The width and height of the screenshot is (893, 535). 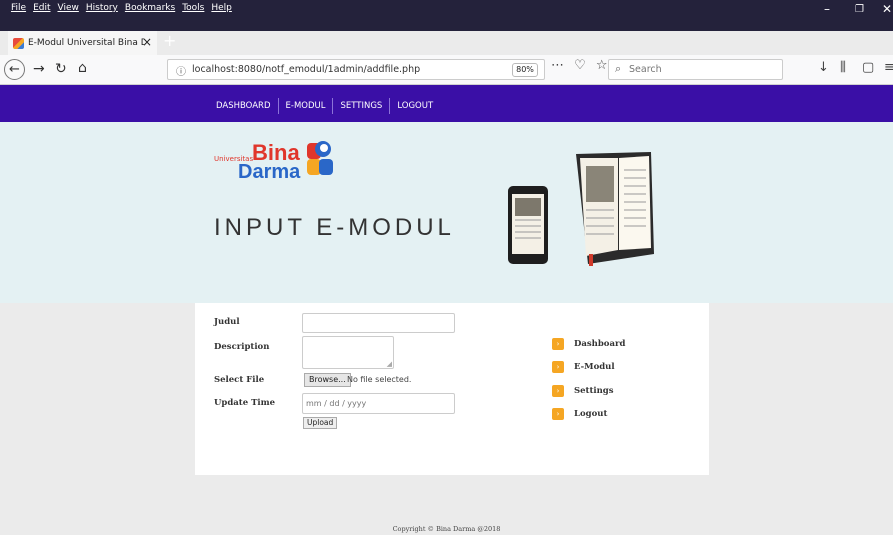 What do you see at coordinates (320, 158) in the screenshot?
I see `logo-mark-icon` at bounding box center [320, 158].